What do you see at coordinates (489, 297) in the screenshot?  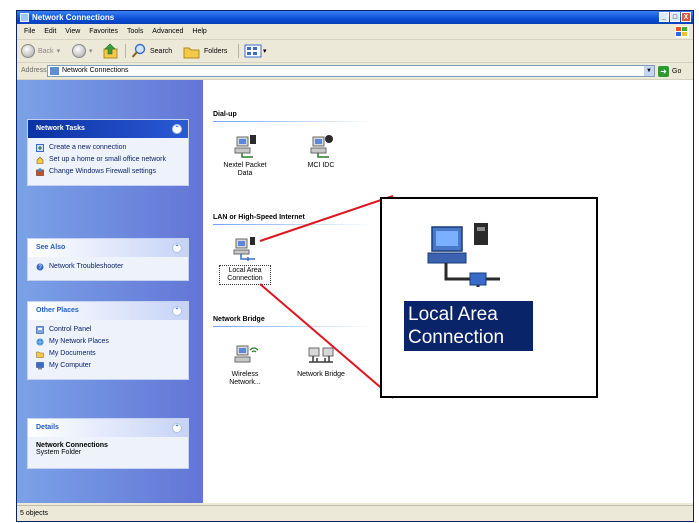 I see `zoom-callout: Local Area Connection` at bounding box center [489, 297].